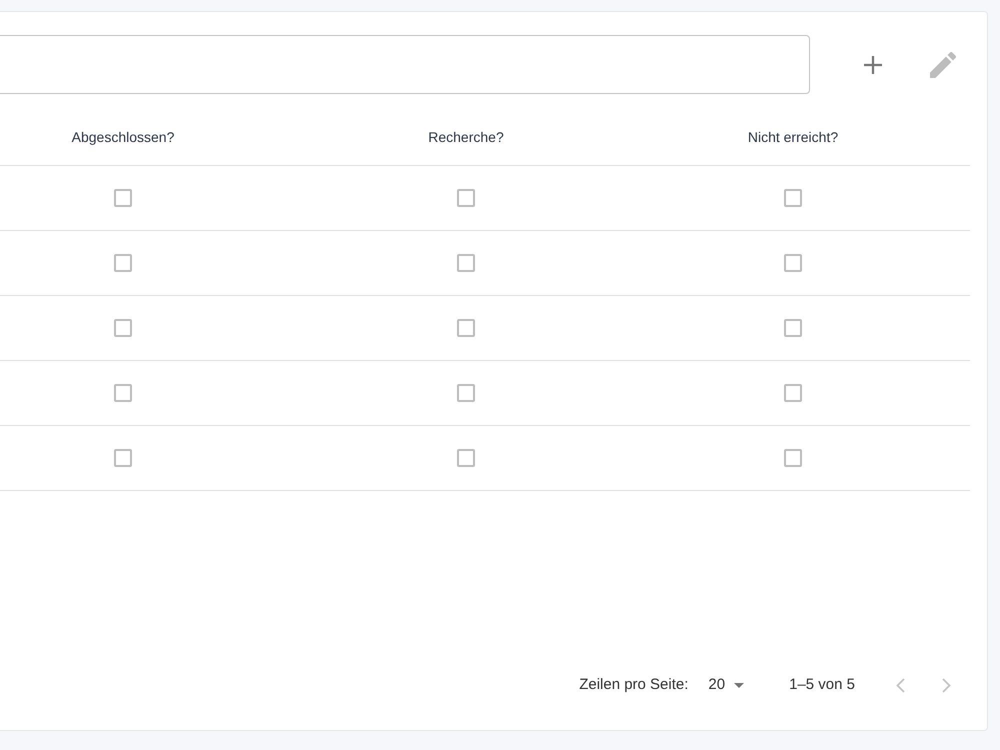  Describe the element at coordinates (943, 65) in the screenshot. I see `pencil-icon` at that location.